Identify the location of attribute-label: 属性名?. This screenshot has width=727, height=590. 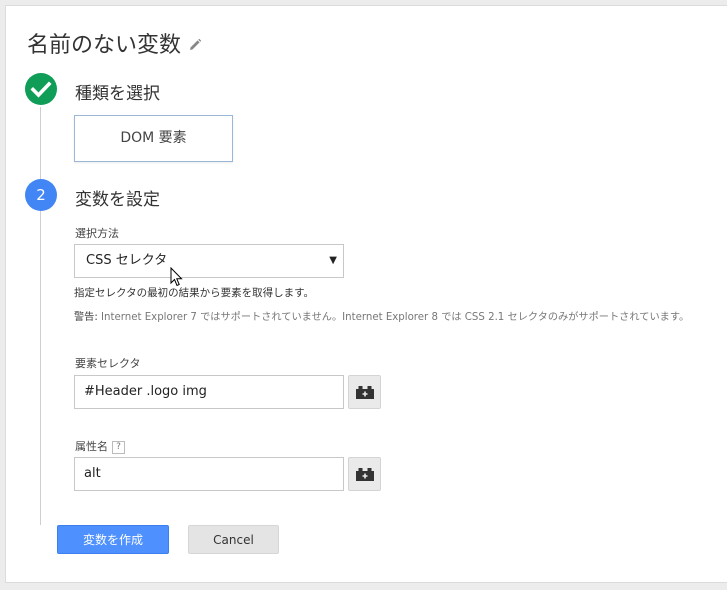
(100, 446).